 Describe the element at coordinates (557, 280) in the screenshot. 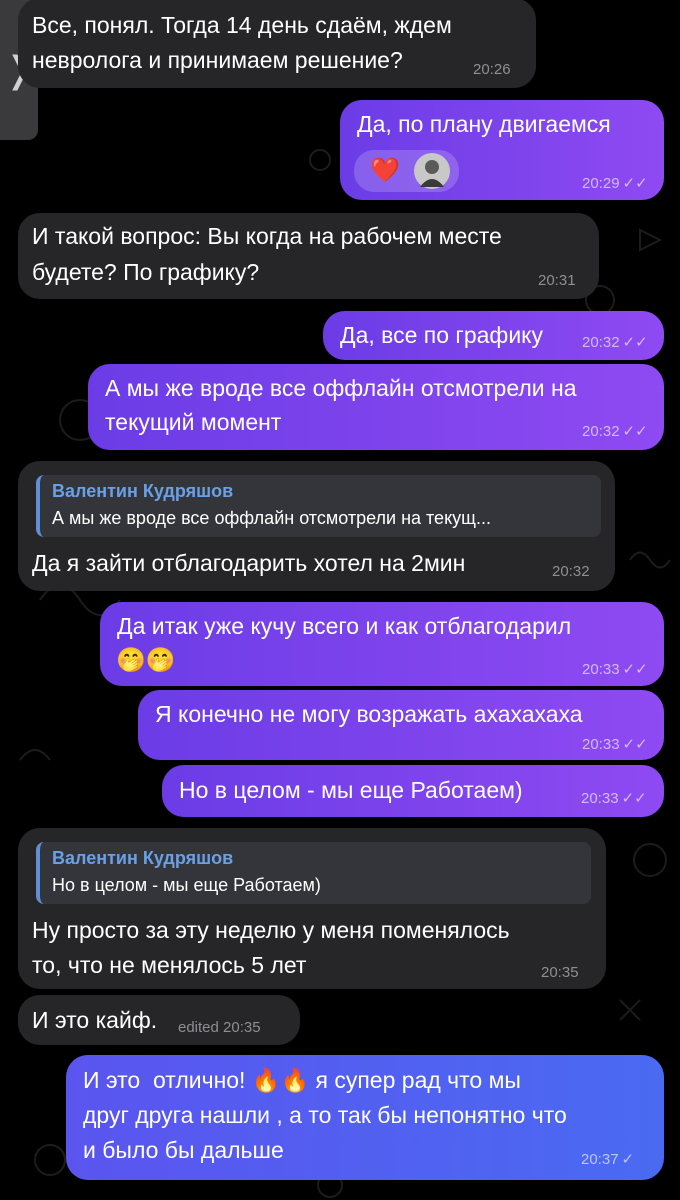

I see `message-time: 20:31` at that location.